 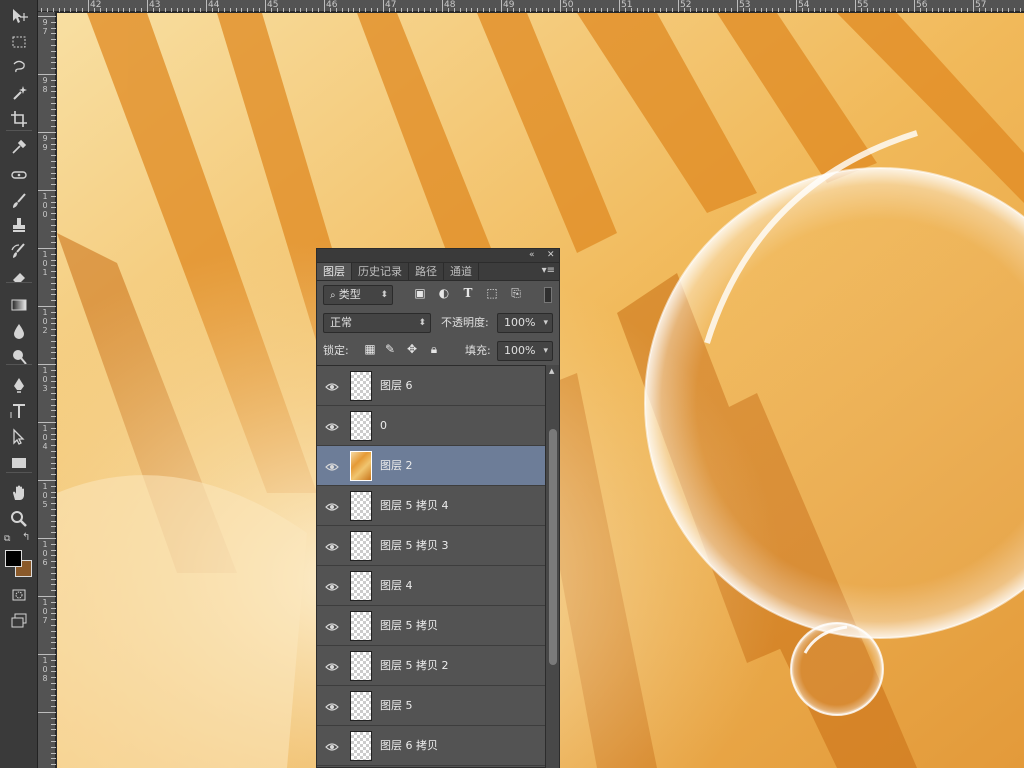 What do you see at coordinates (438, 256) in the screenshot?
I see `panel-titlebar: « ✕` at bounding box center [438, 256].